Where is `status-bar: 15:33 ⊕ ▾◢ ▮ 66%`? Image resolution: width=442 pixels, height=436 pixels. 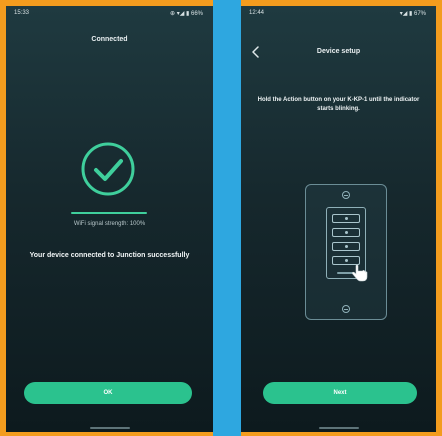 status-bar: 15:33 ⊕ ▾◢ ▮ 66% is located at coordinates (109, 14).